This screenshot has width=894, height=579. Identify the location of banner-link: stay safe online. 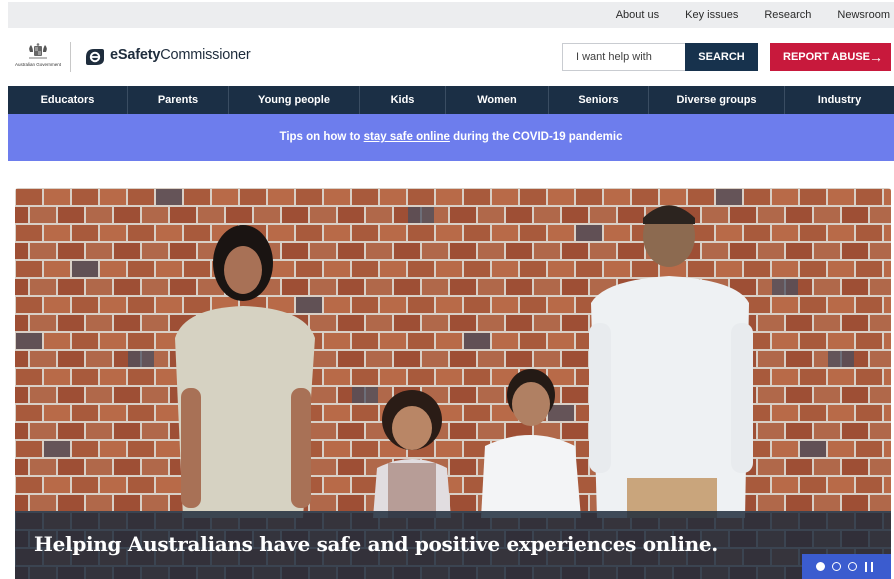
(407, 137).